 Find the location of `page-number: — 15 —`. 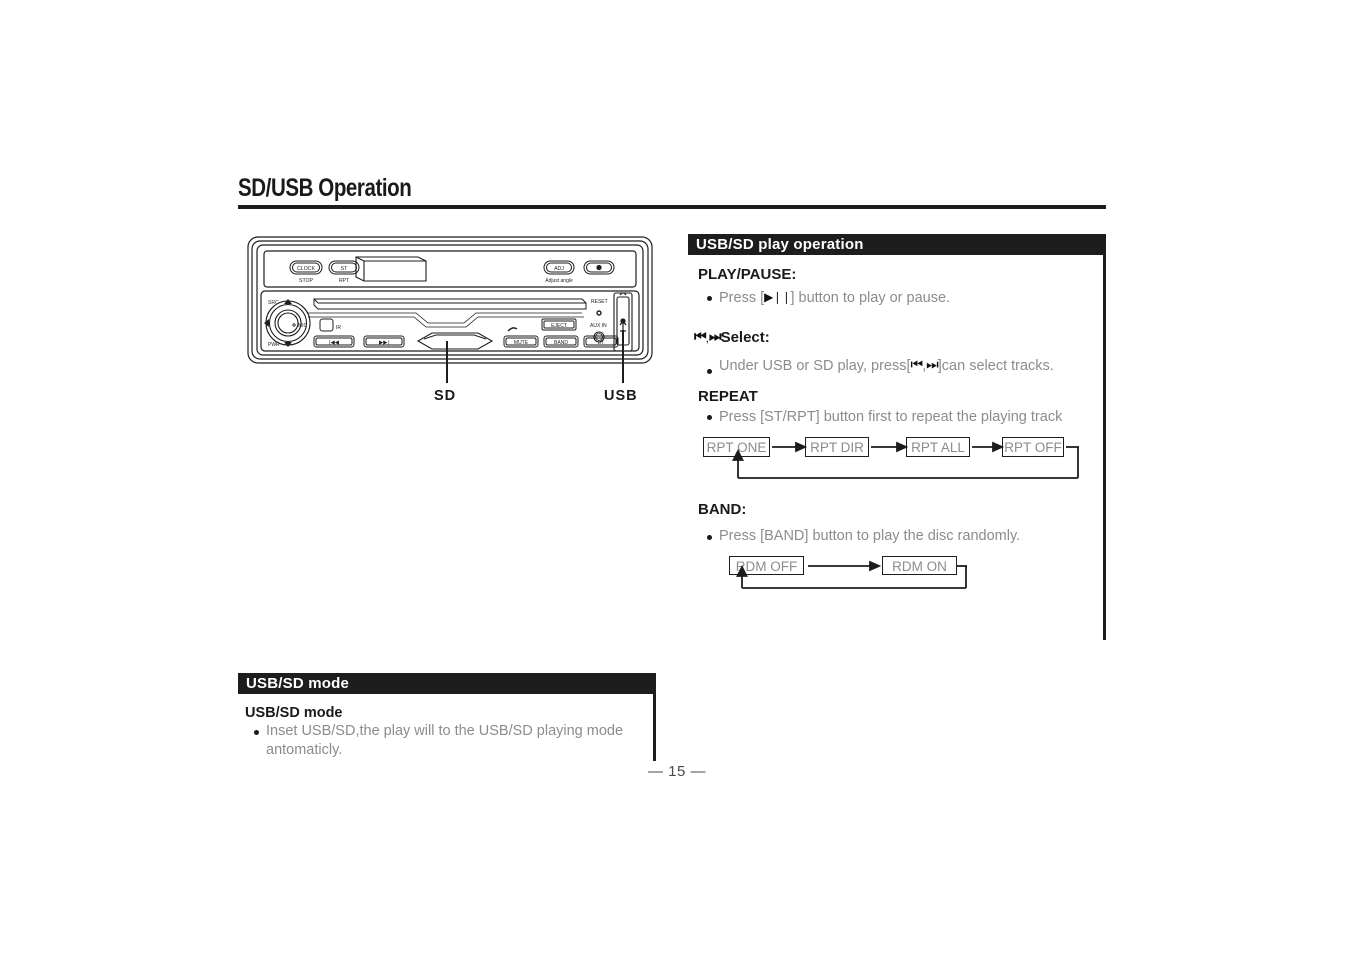

page-number: — 15 — is located at coordinates (677, 771).